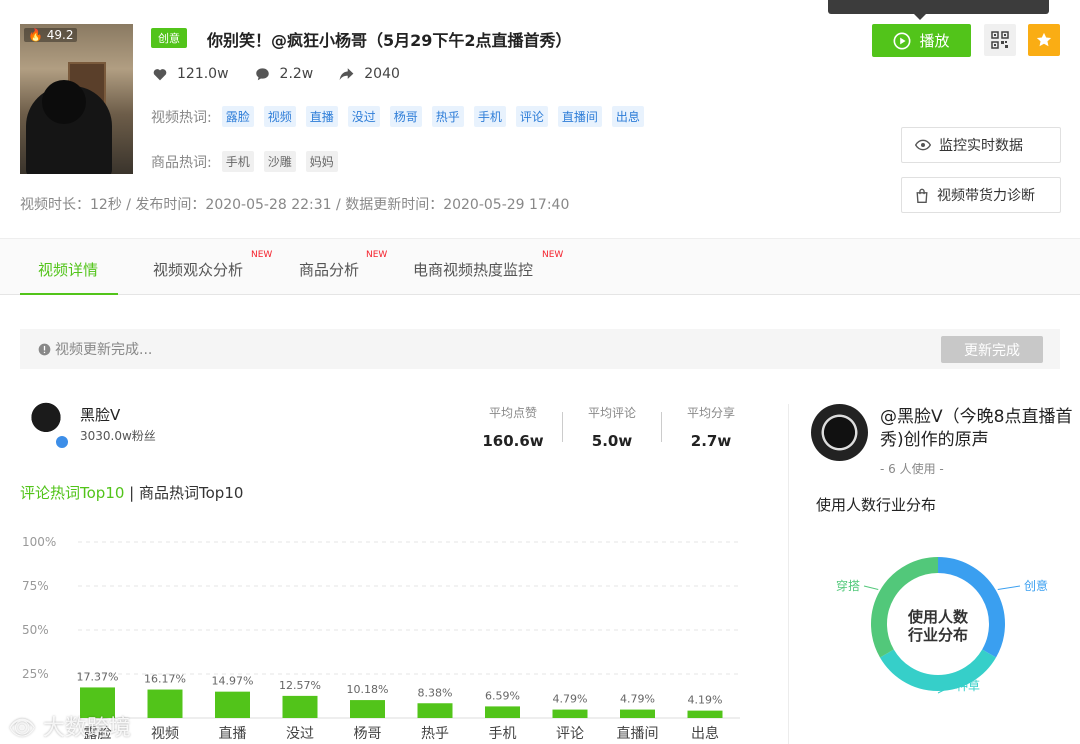  Describe the element at coordinates (938, 10) in the screenshot. I see `tooltip` at that location.